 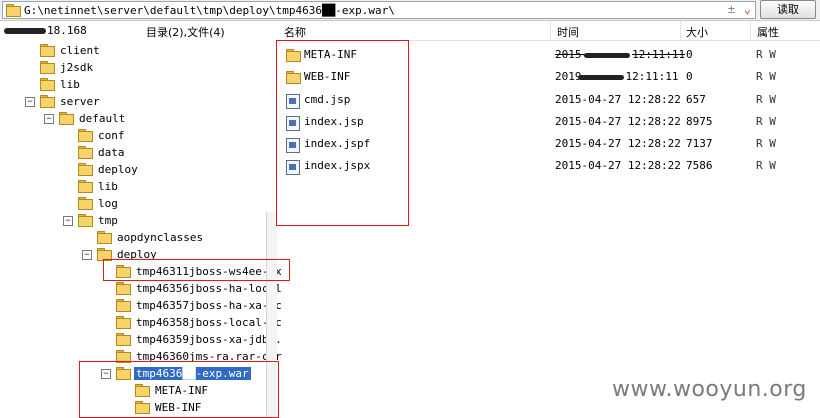 I want to click on item-count: 目录(2),文件(4), so click(x=185, y=32).